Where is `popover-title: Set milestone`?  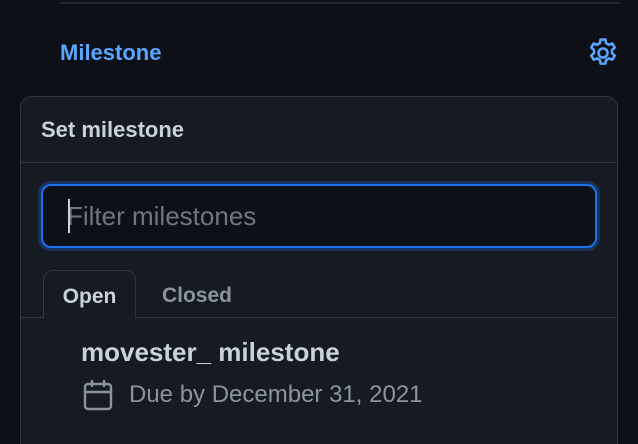 popover-title: Set milestone is located at coordinates (113, 129).